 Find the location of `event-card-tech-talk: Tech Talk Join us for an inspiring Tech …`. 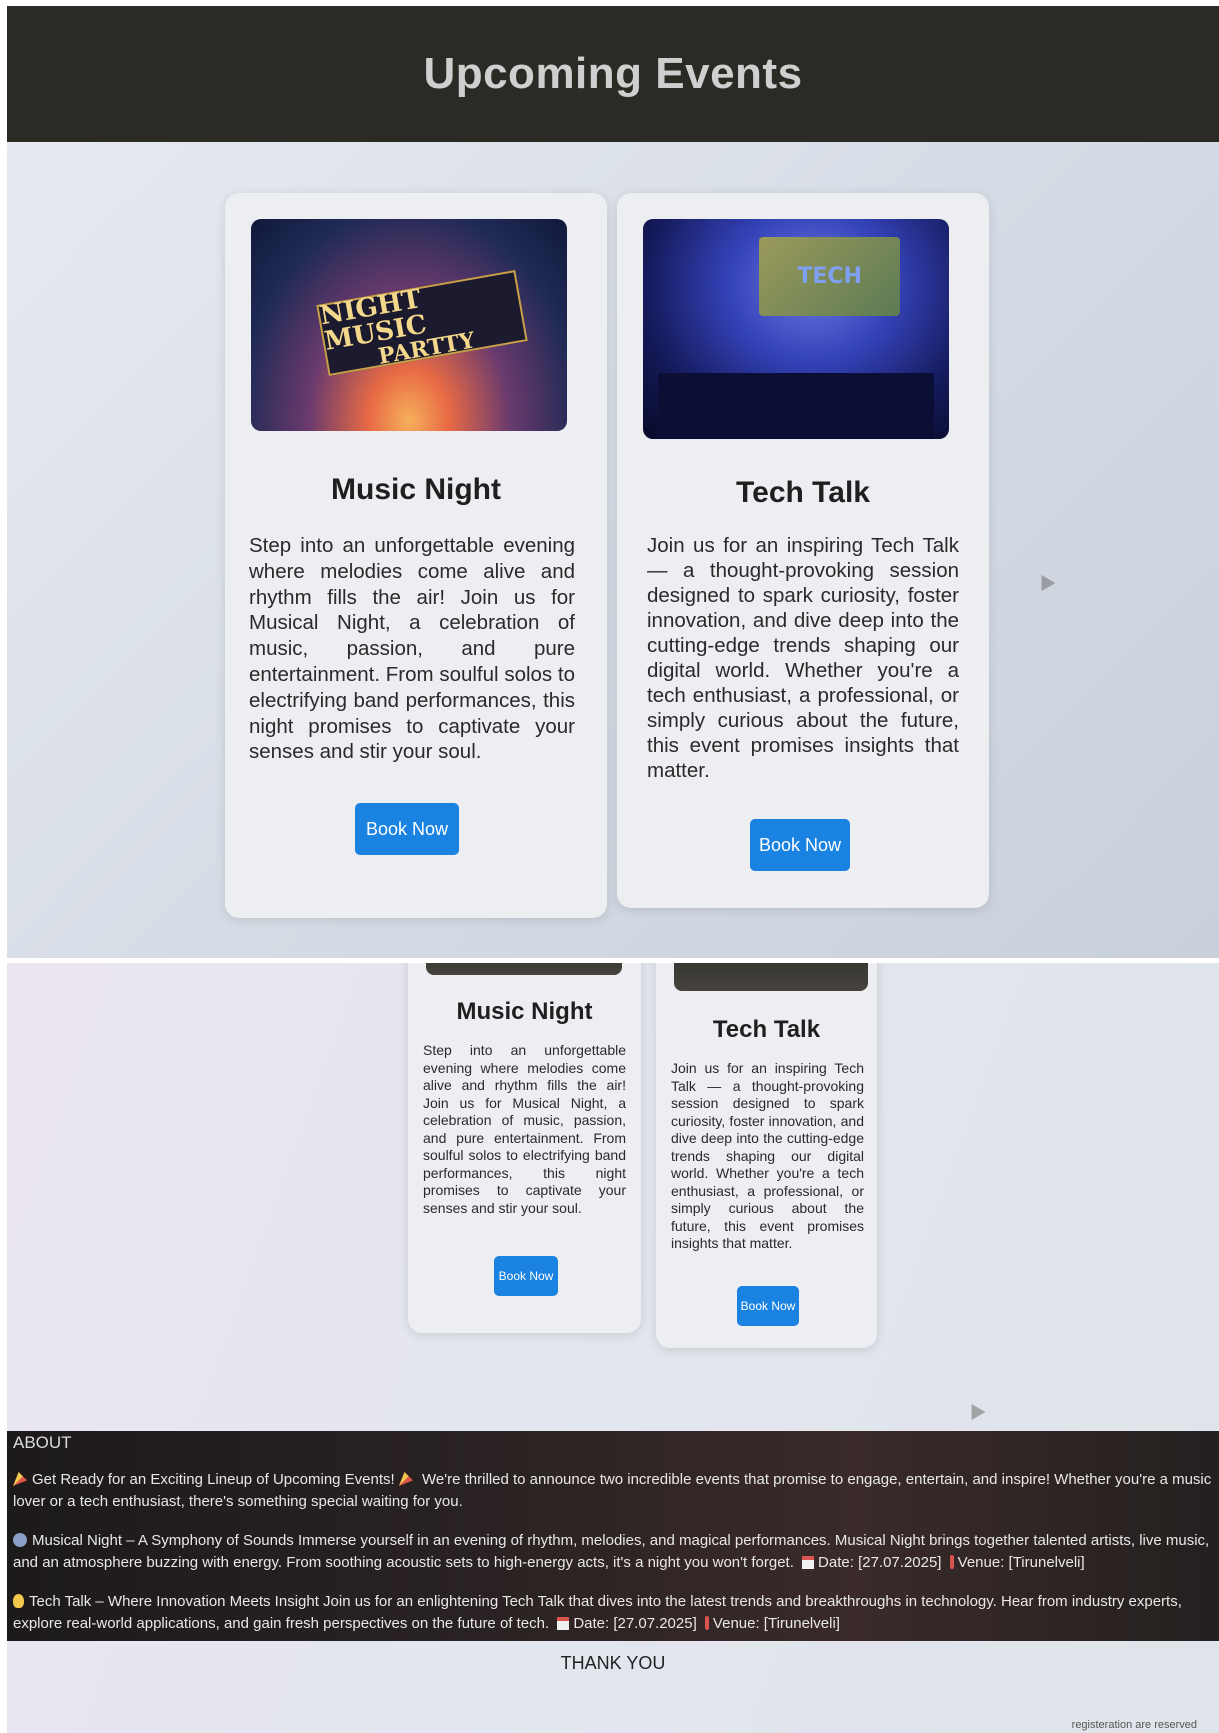

event-card-tech-talk: Tech Talk Join us for an inspiring Tech … is located at coordinates (766, 1155).